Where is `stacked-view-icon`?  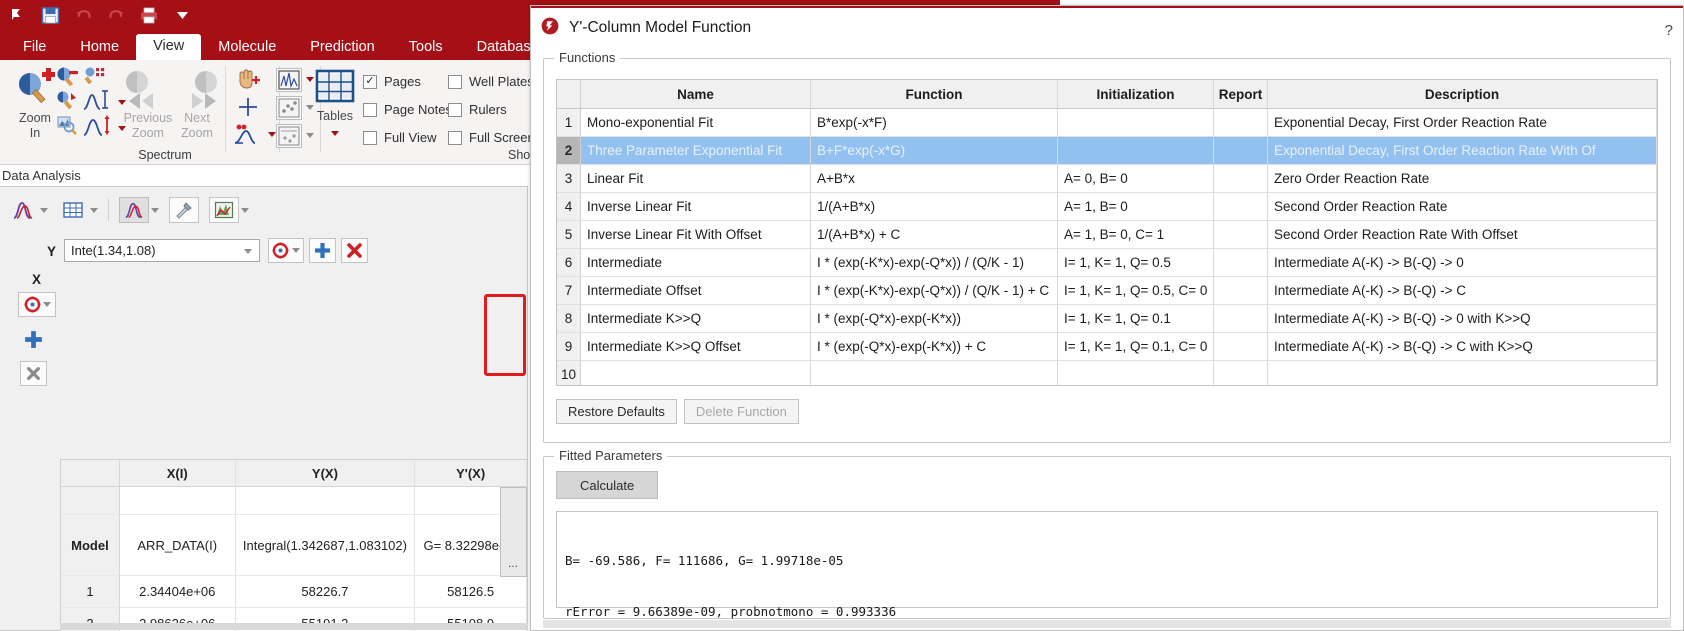
stacked-view-icon is located at coordinates (289, 136).